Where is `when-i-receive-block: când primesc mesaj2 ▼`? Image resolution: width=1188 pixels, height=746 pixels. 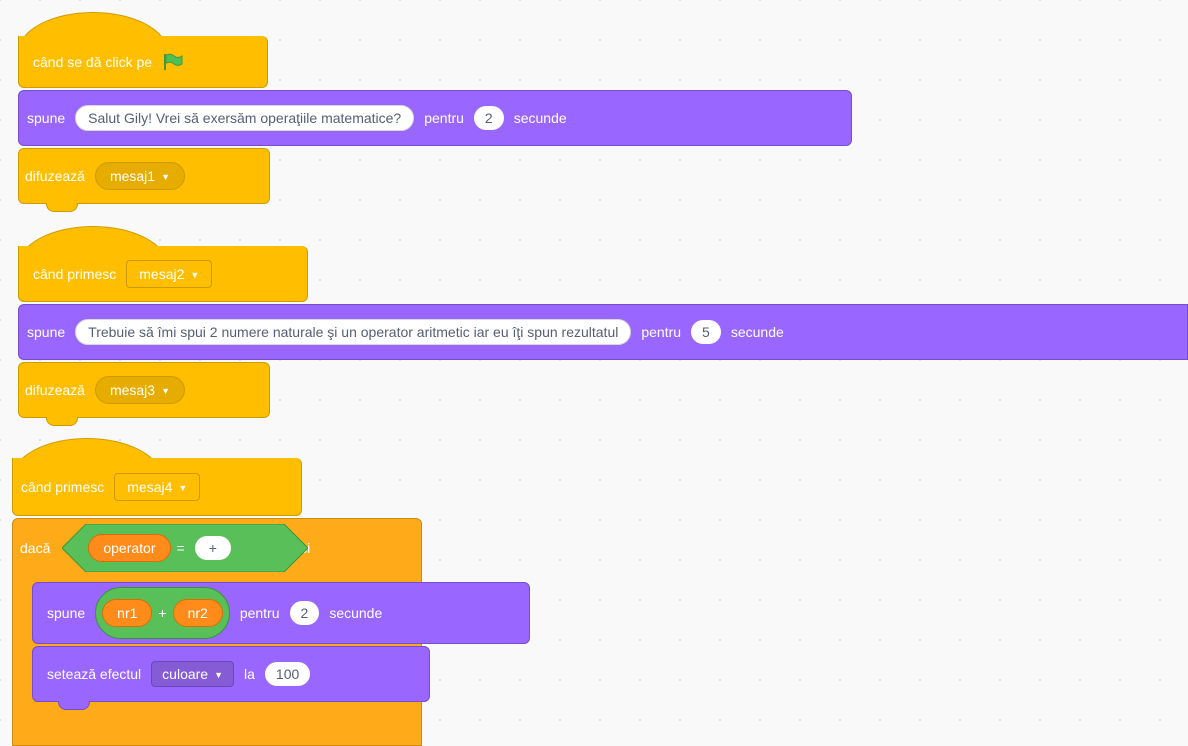 when-i-receive-block: când primesc mesaj2 ▼ is located at coordinates (163, 274).